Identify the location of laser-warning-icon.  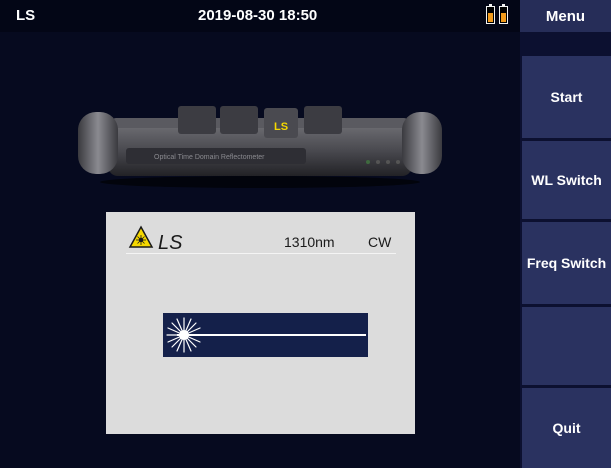
(141, 236).